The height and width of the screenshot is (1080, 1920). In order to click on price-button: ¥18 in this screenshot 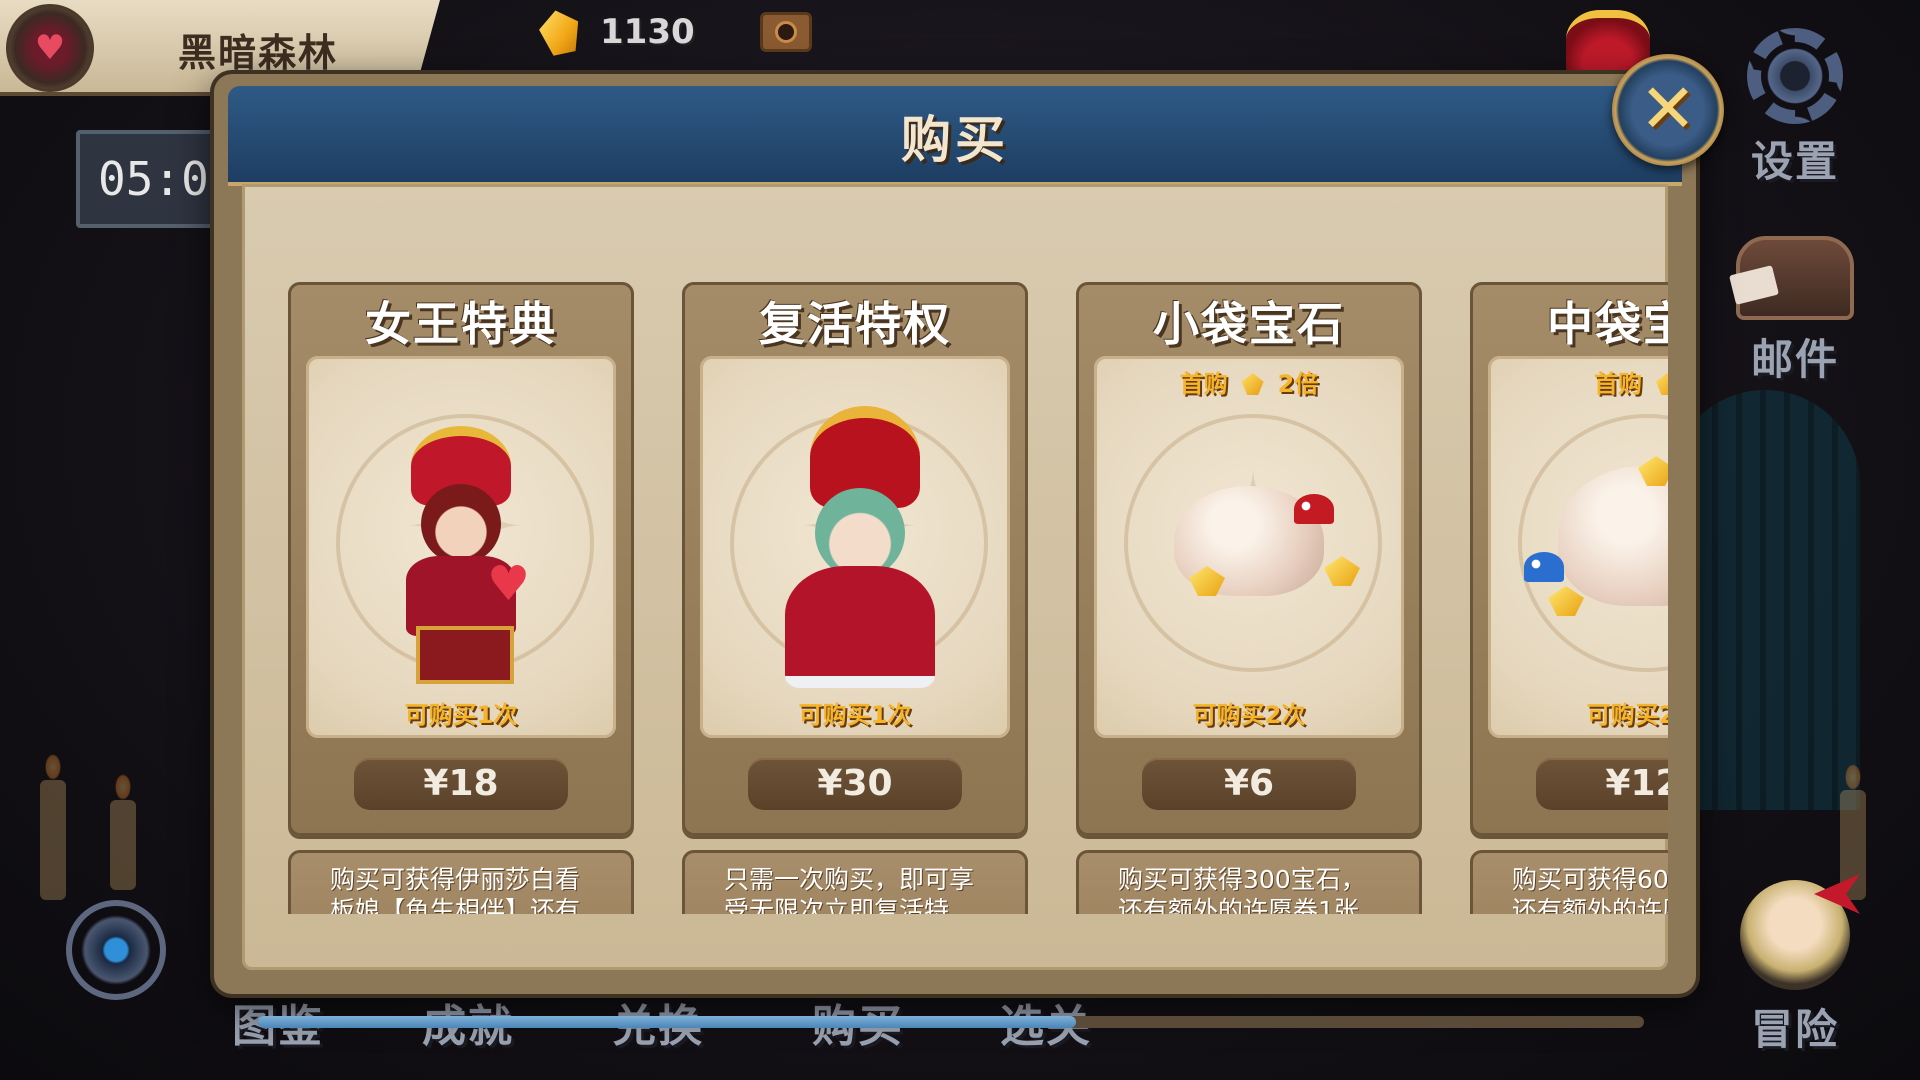, I will do `click(461, 784)`.